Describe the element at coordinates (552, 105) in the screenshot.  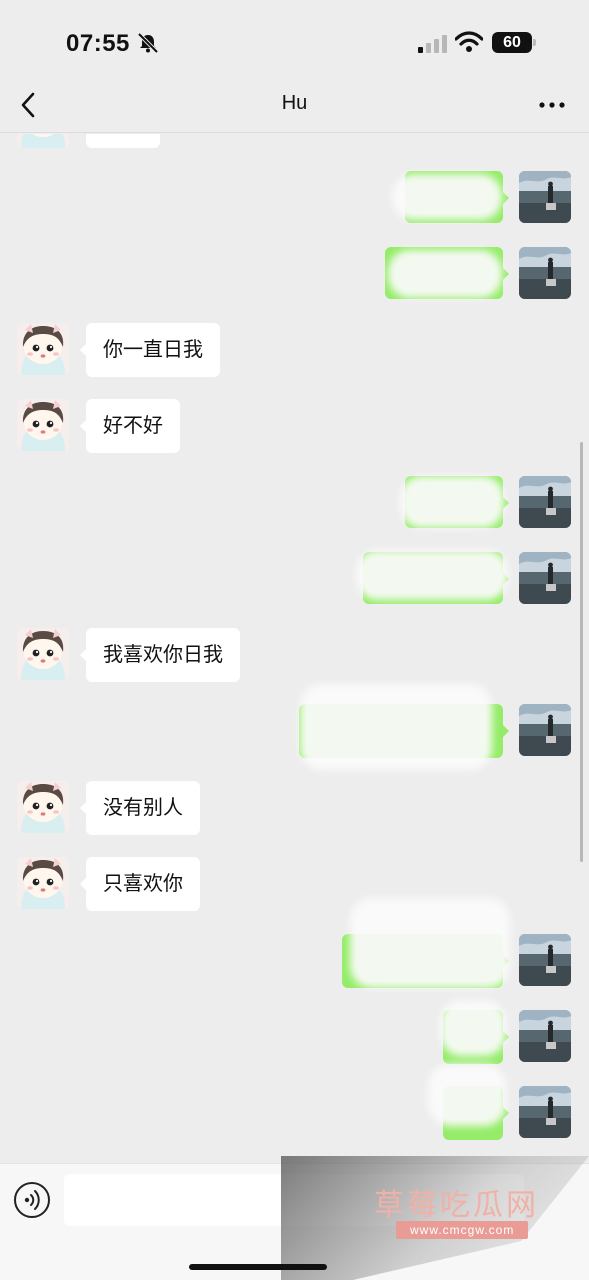
I see `more-options-icon` at that location.